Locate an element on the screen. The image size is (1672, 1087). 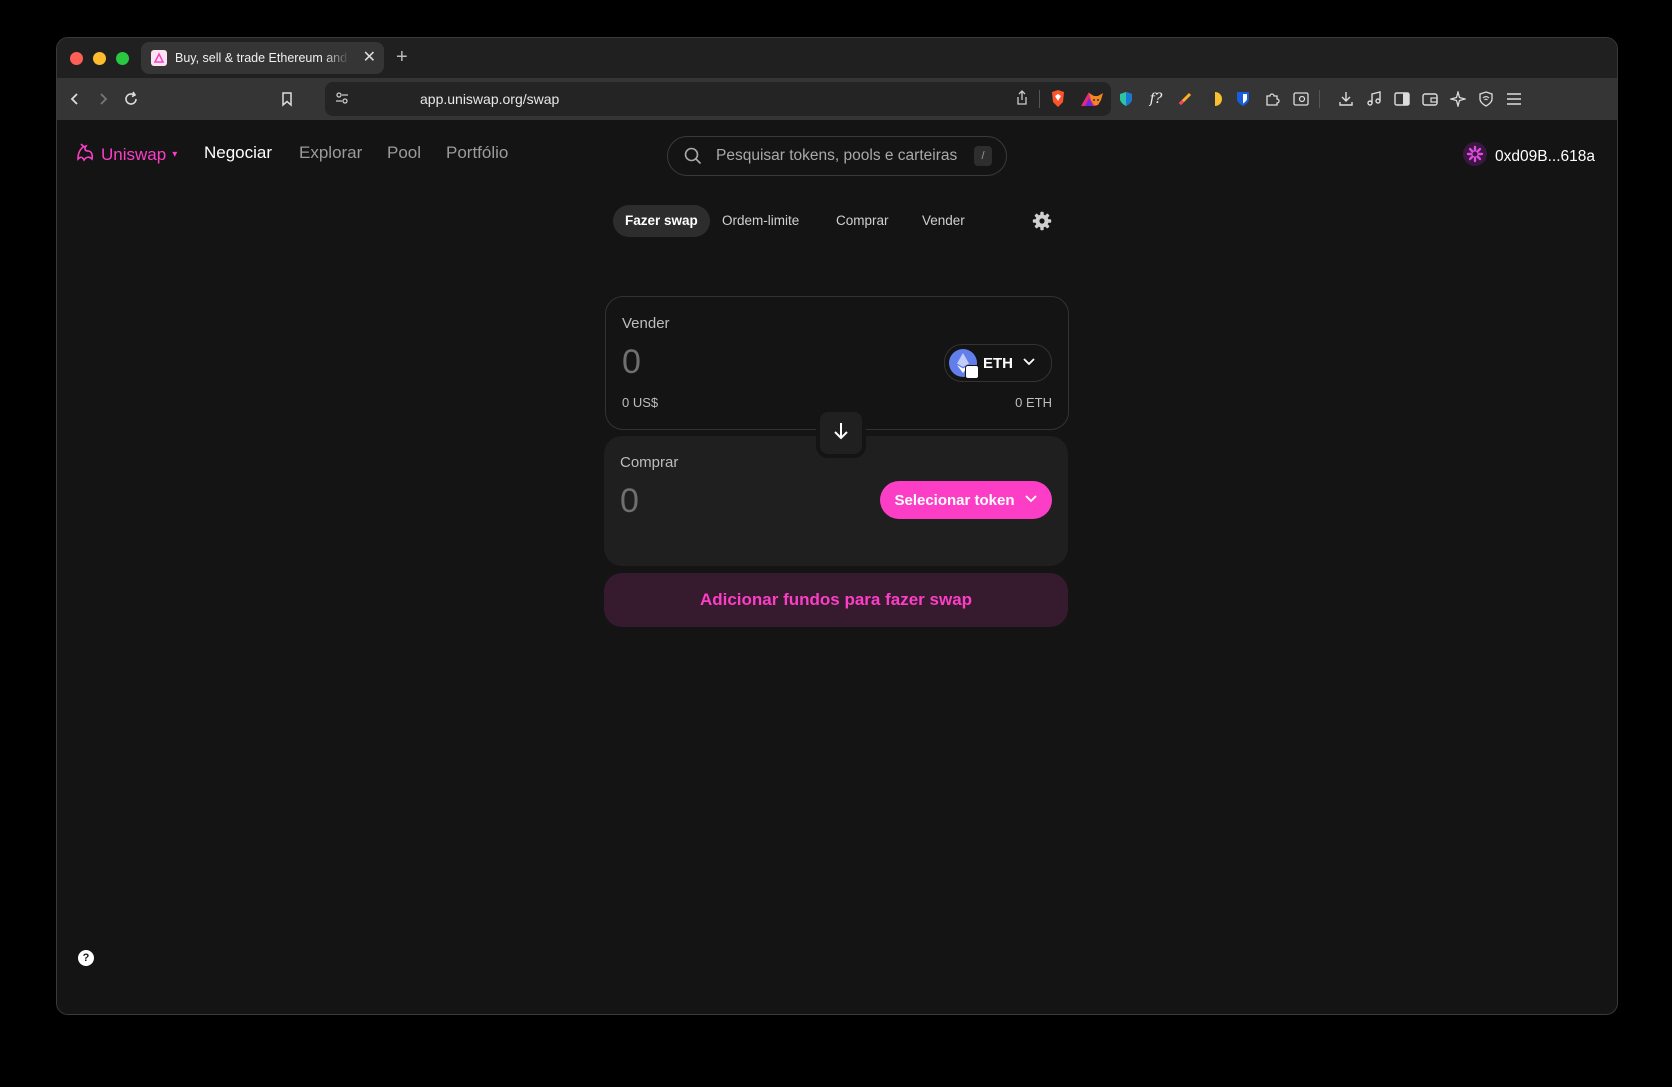
maximize-window-button is located at coordinates (122, 58).